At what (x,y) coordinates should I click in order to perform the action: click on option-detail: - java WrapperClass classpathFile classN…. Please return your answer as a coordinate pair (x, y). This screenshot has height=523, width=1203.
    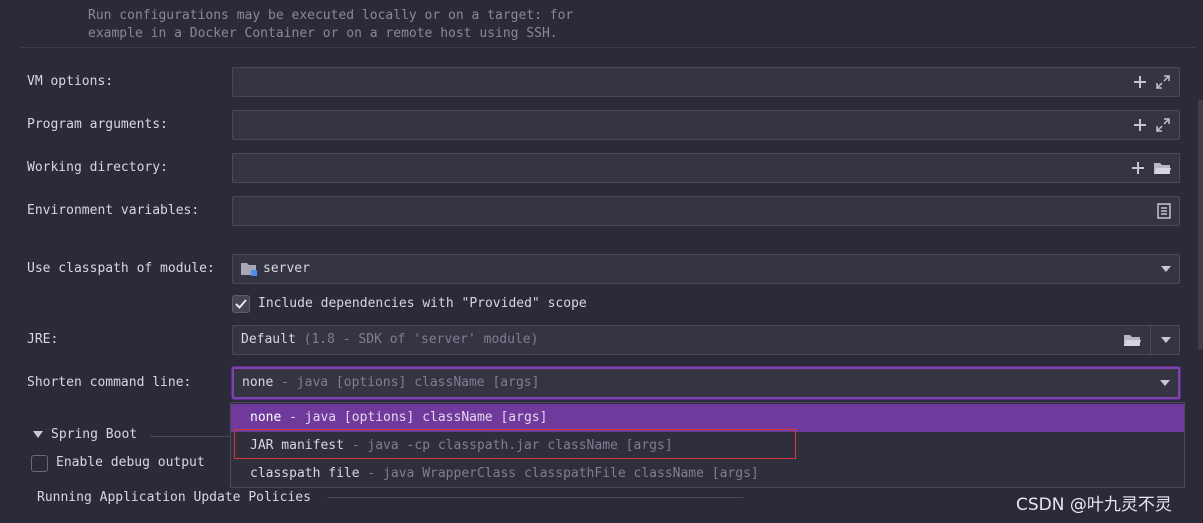
    Looking at the image, I should click on (563, 473).